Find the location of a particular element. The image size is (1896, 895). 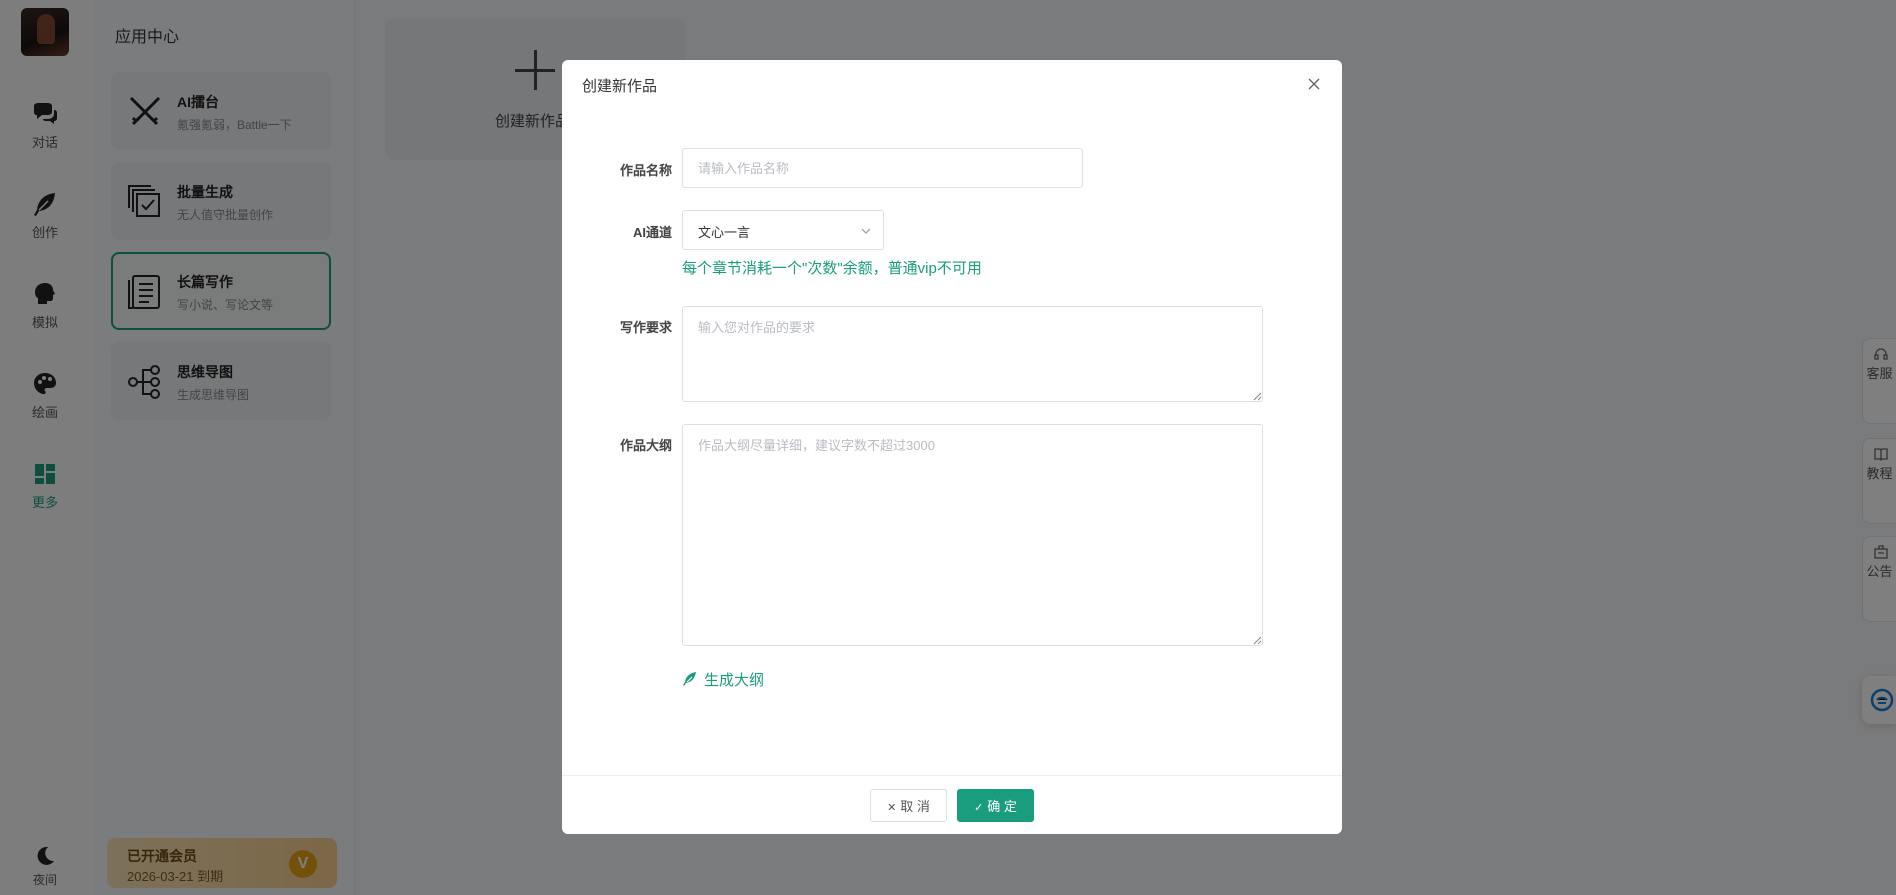

channel-hint: 每个章节消耗一个"次数"余额，普通vip不可用 is located at coordinates (832, 268).